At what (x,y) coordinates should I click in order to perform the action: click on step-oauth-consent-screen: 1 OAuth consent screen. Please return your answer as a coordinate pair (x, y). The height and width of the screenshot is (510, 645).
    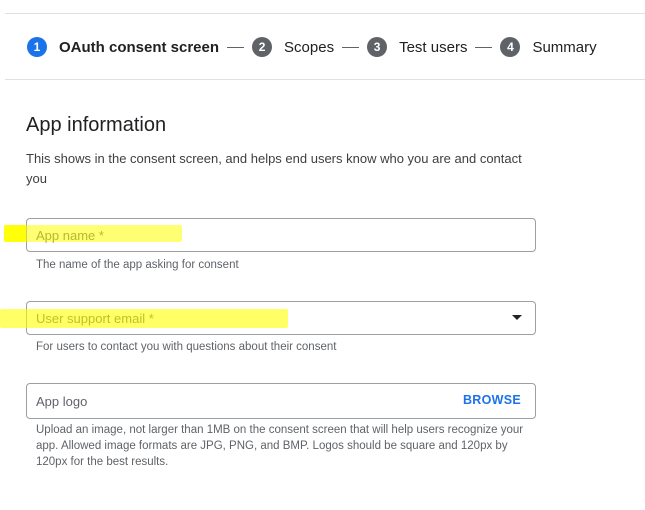
    Looking at the image, I should click on (123, 47).